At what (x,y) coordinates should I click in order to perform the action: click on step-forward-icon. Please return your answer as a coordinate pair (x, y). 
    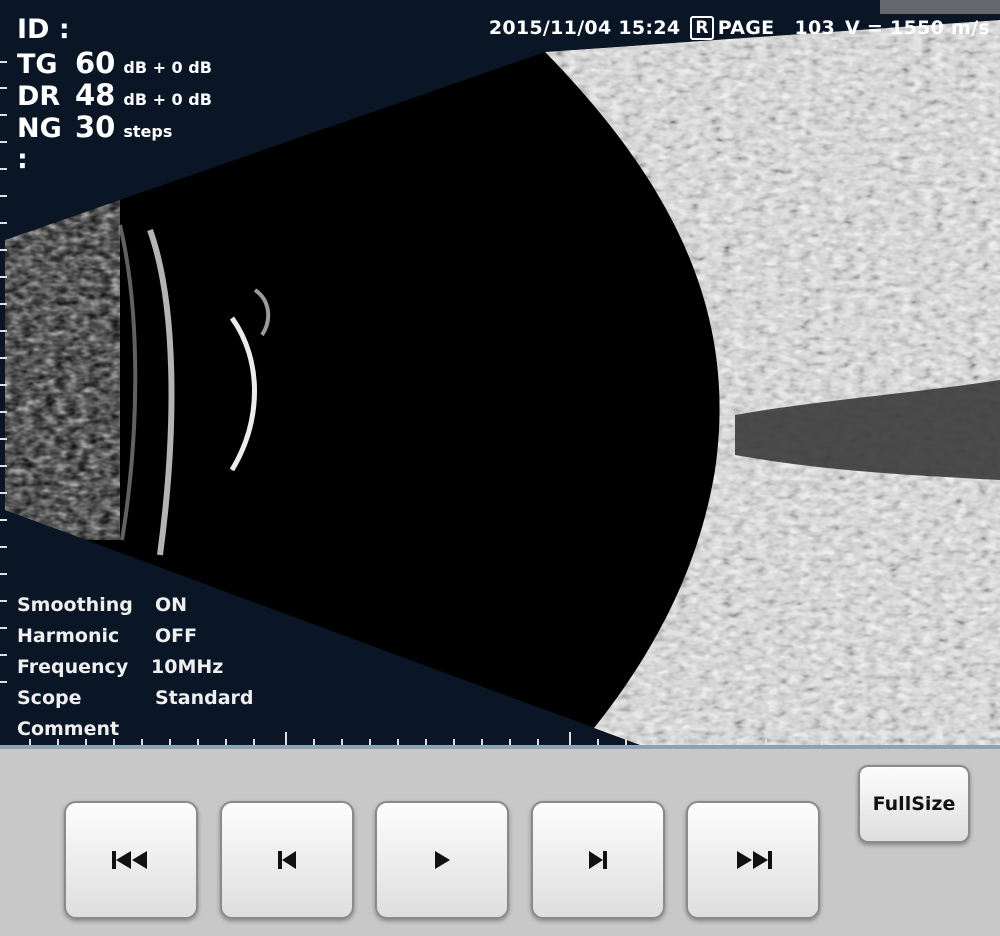
    Looking at the image, I should click on (598, 860).